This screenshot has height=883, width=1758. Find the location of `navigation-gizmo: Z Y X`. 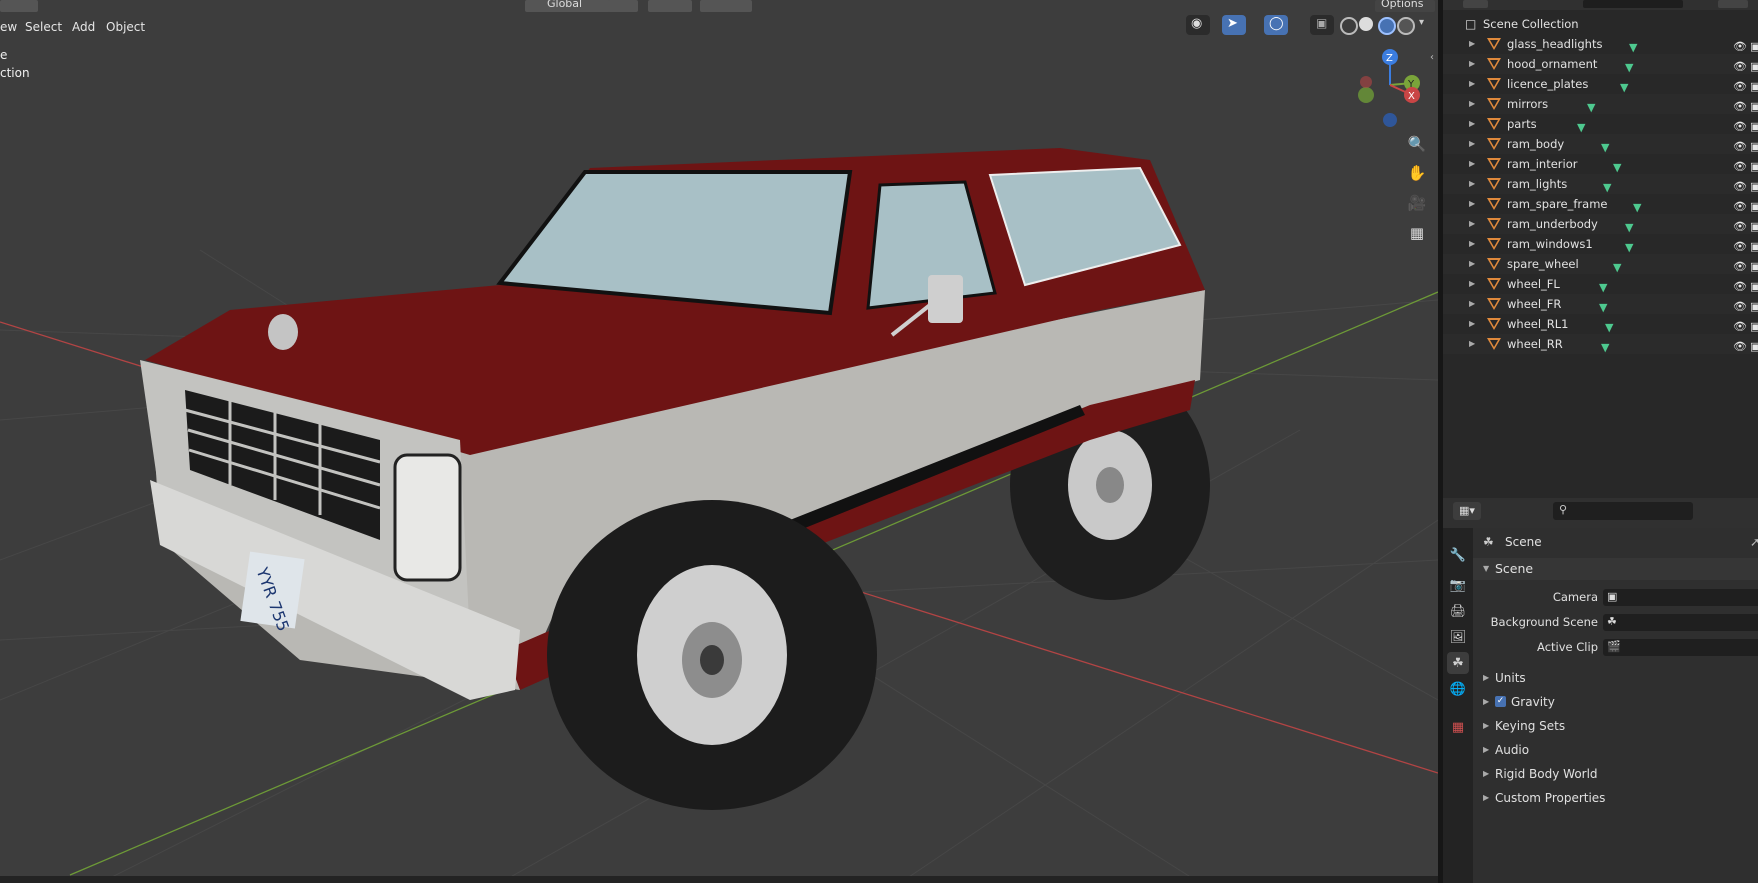

navigation-gizmo: Z Y X is located at coordinates (1390, 87).